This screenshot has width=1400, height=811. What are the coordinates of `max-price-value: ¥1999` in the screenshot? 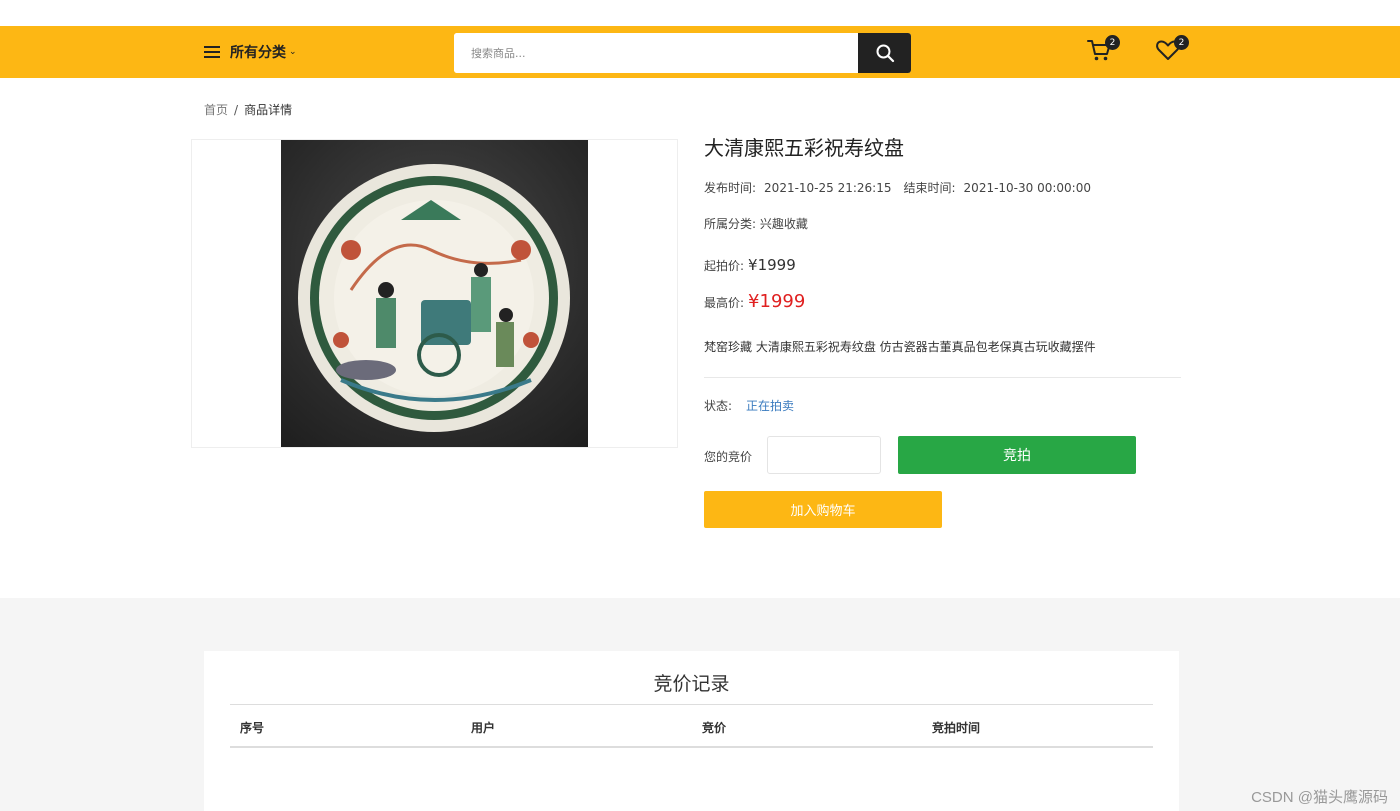 It's located at (777, 301).